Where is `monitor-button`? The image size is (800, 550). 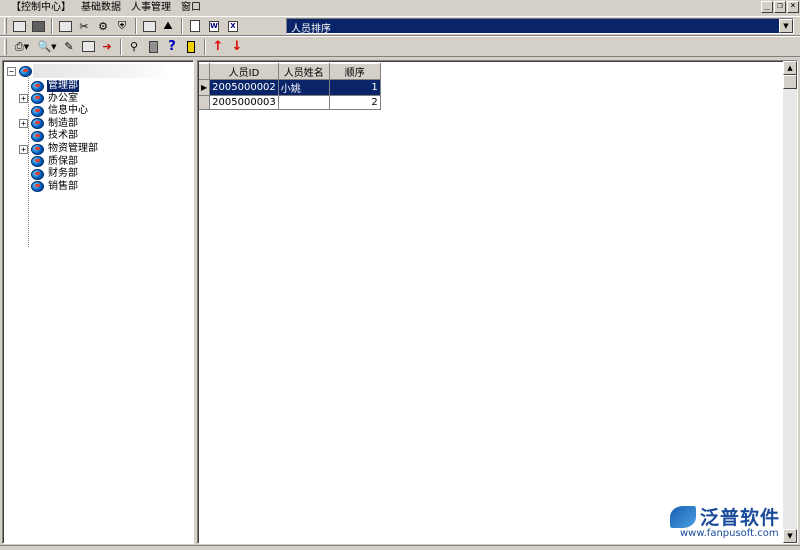 monitor-button is located at coordinates (149, 26).